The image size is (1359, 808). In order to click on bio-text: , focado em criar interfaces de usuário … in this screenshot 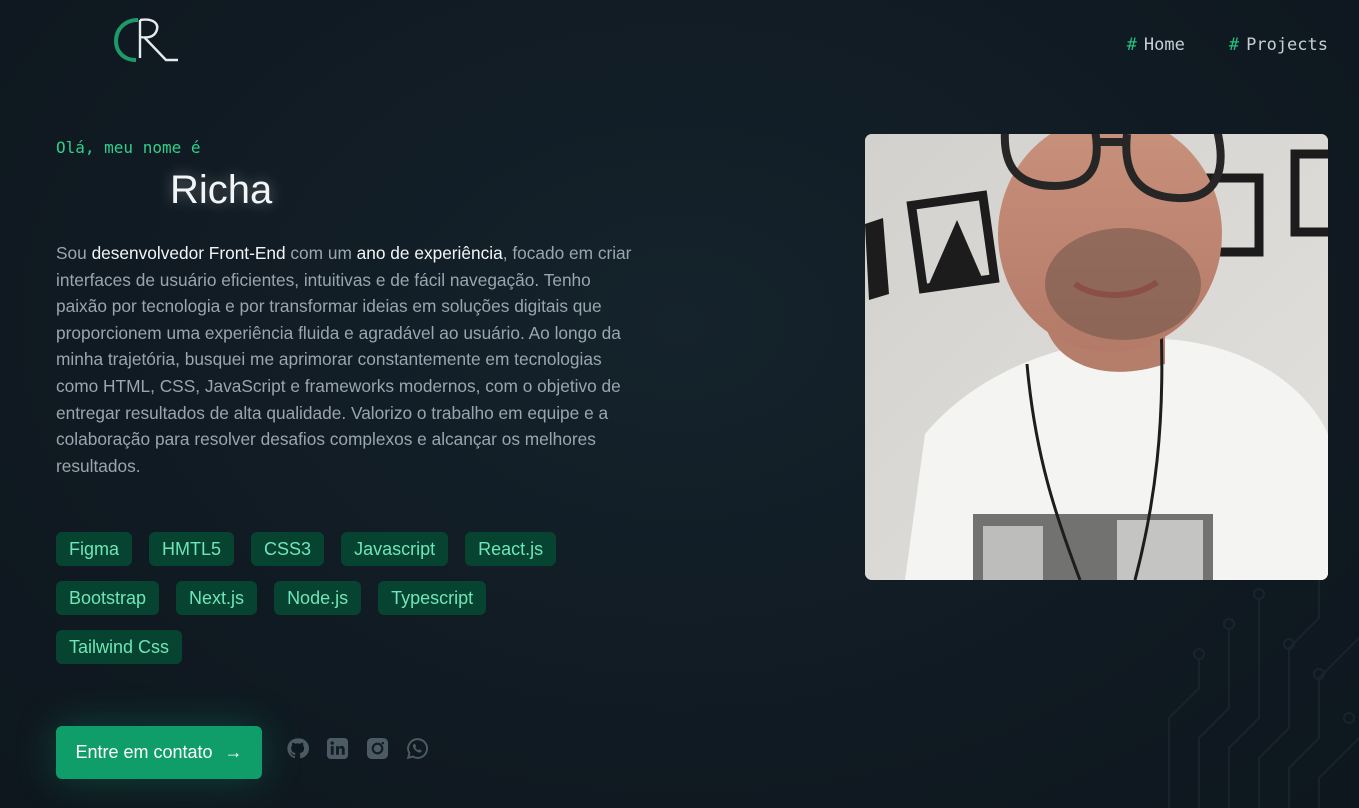, I will do `click(344, 359)`.